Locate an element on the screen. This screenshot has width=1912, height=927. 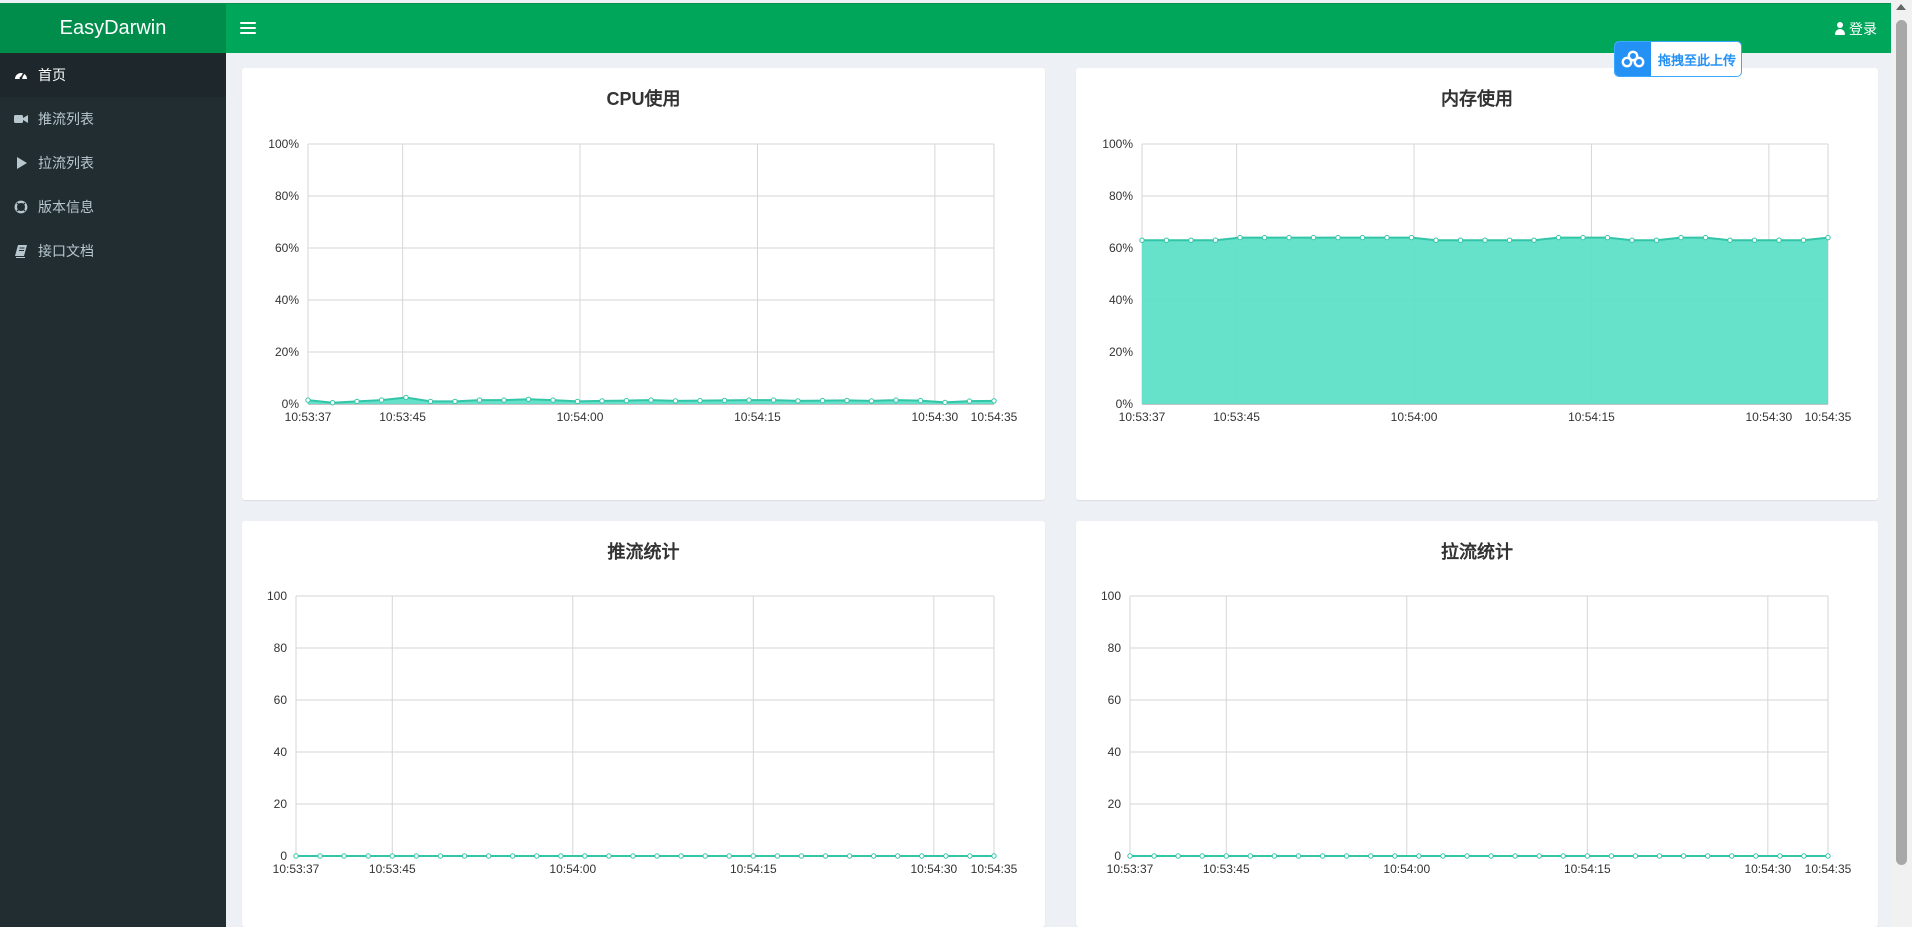
x-tick-label: 10:54:30 is located at coordinates (1769, 417).